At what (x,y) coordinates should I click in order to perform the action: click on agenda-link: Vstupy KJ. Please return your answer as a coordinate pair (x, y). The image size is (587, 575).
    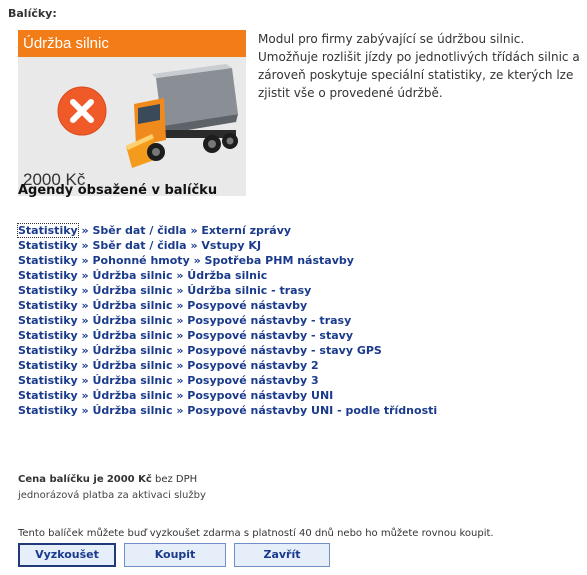
    Looking at the image, I should click on (231, 245).